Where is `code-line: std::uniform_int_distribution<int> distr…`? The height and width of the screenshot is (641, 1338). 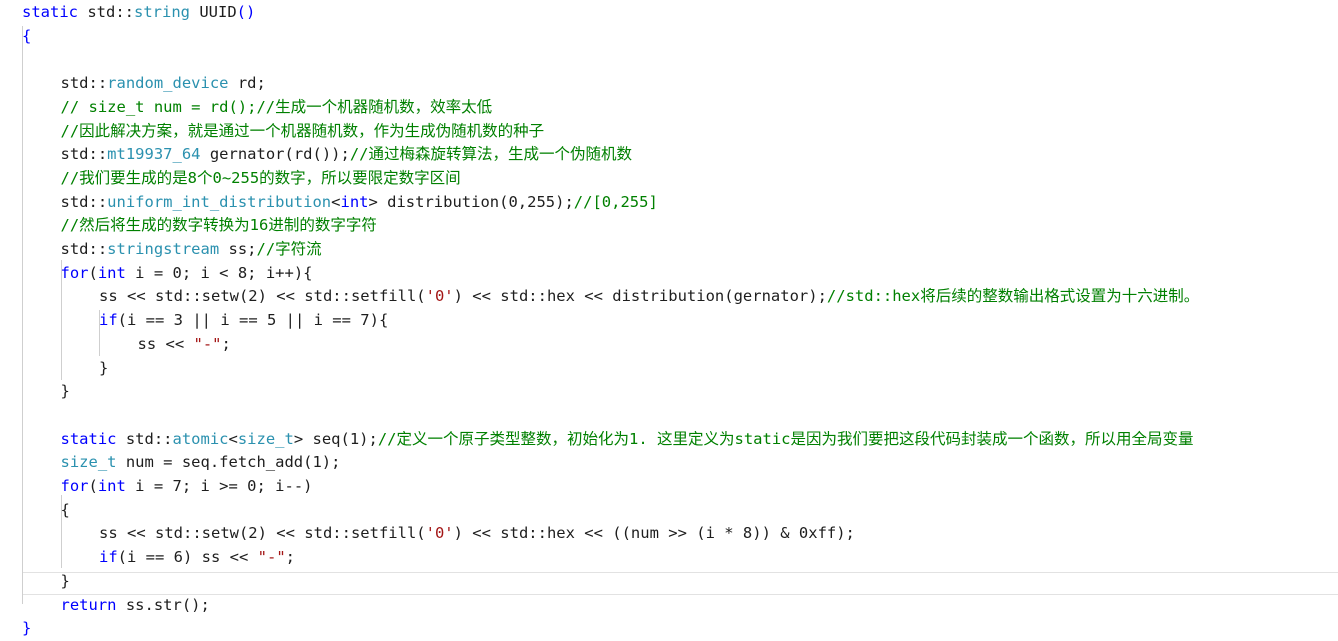
code-line: std::uniform_int_distribution<int> distr… is located at coordinates (359, 203).